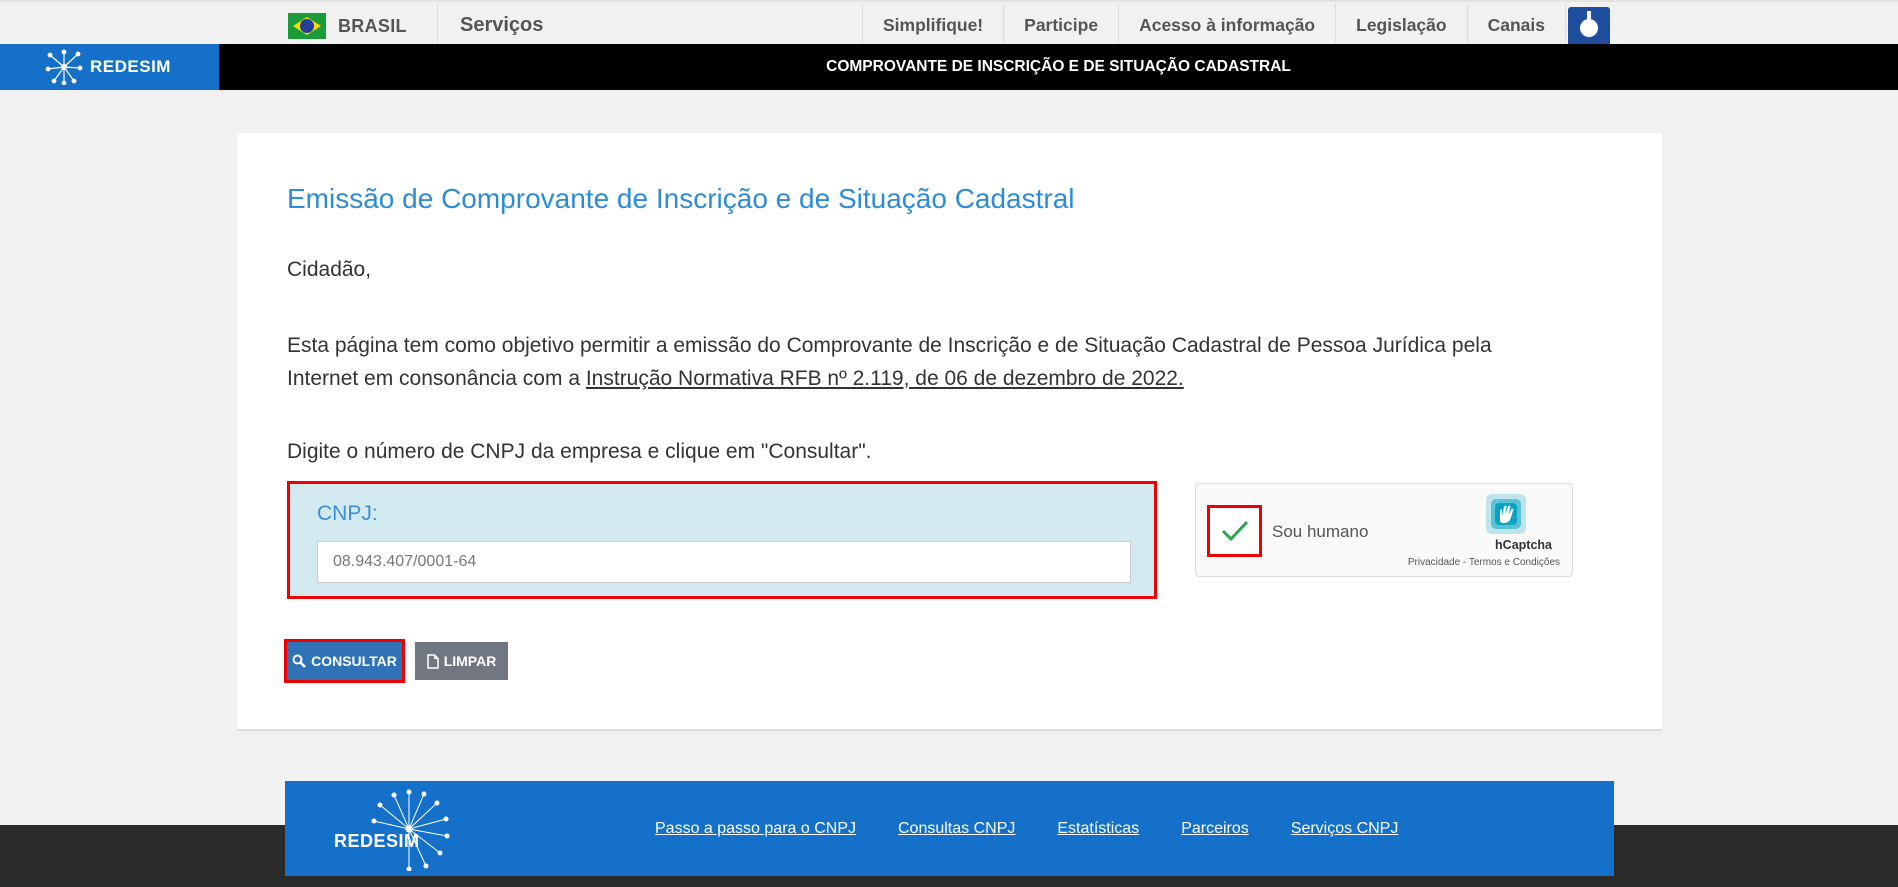 The width and height of the screenshot is (1898, 887). I want to click on redesim-network-icon, so click(64, 67).